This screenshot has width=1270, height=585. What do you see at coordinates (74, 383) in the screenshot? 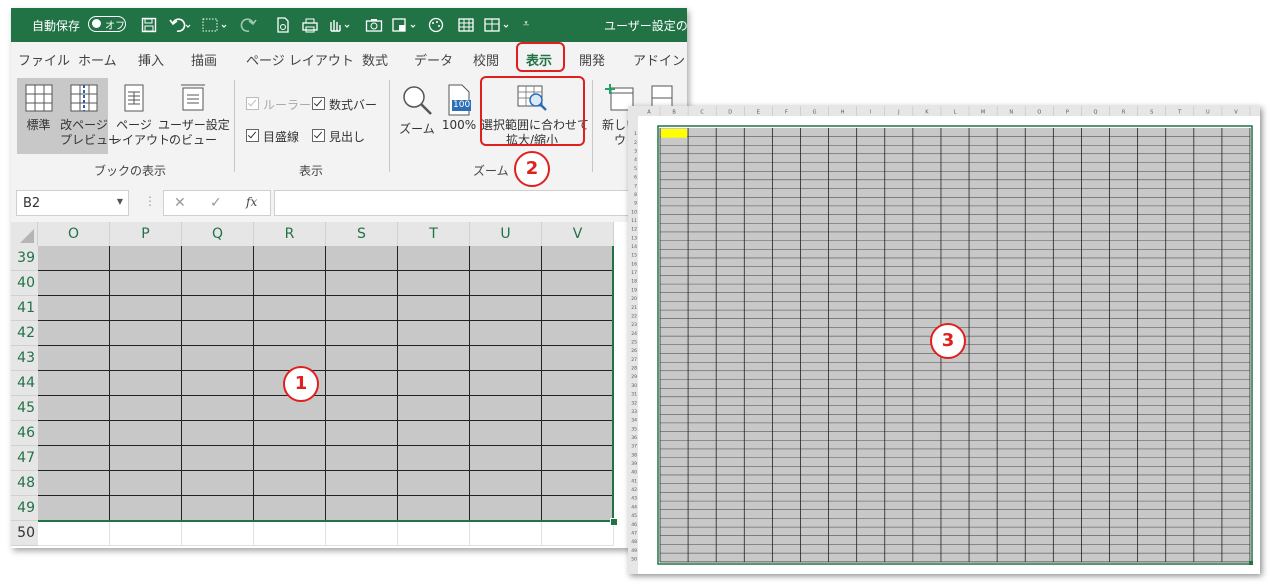
I see `cell-o44` at bounding box center [74, 383].